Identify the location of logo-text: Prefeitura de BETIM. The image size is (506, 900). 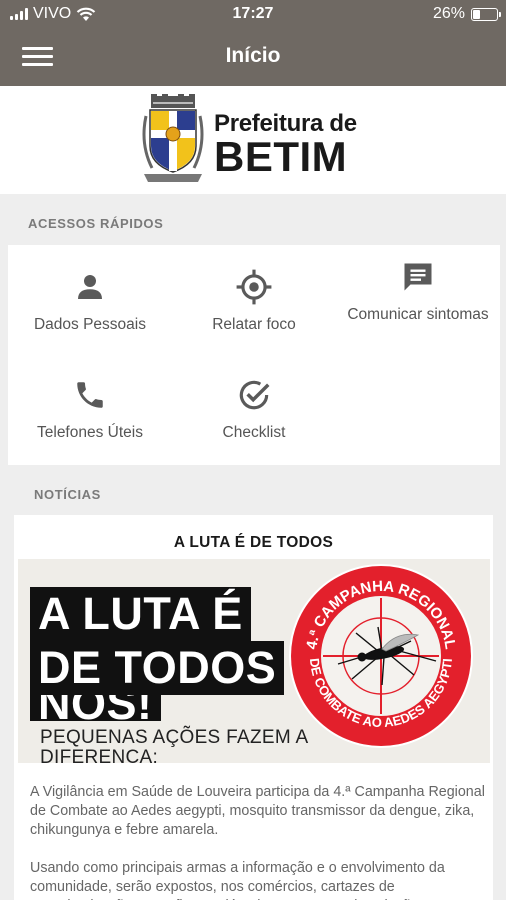
(285, 145).